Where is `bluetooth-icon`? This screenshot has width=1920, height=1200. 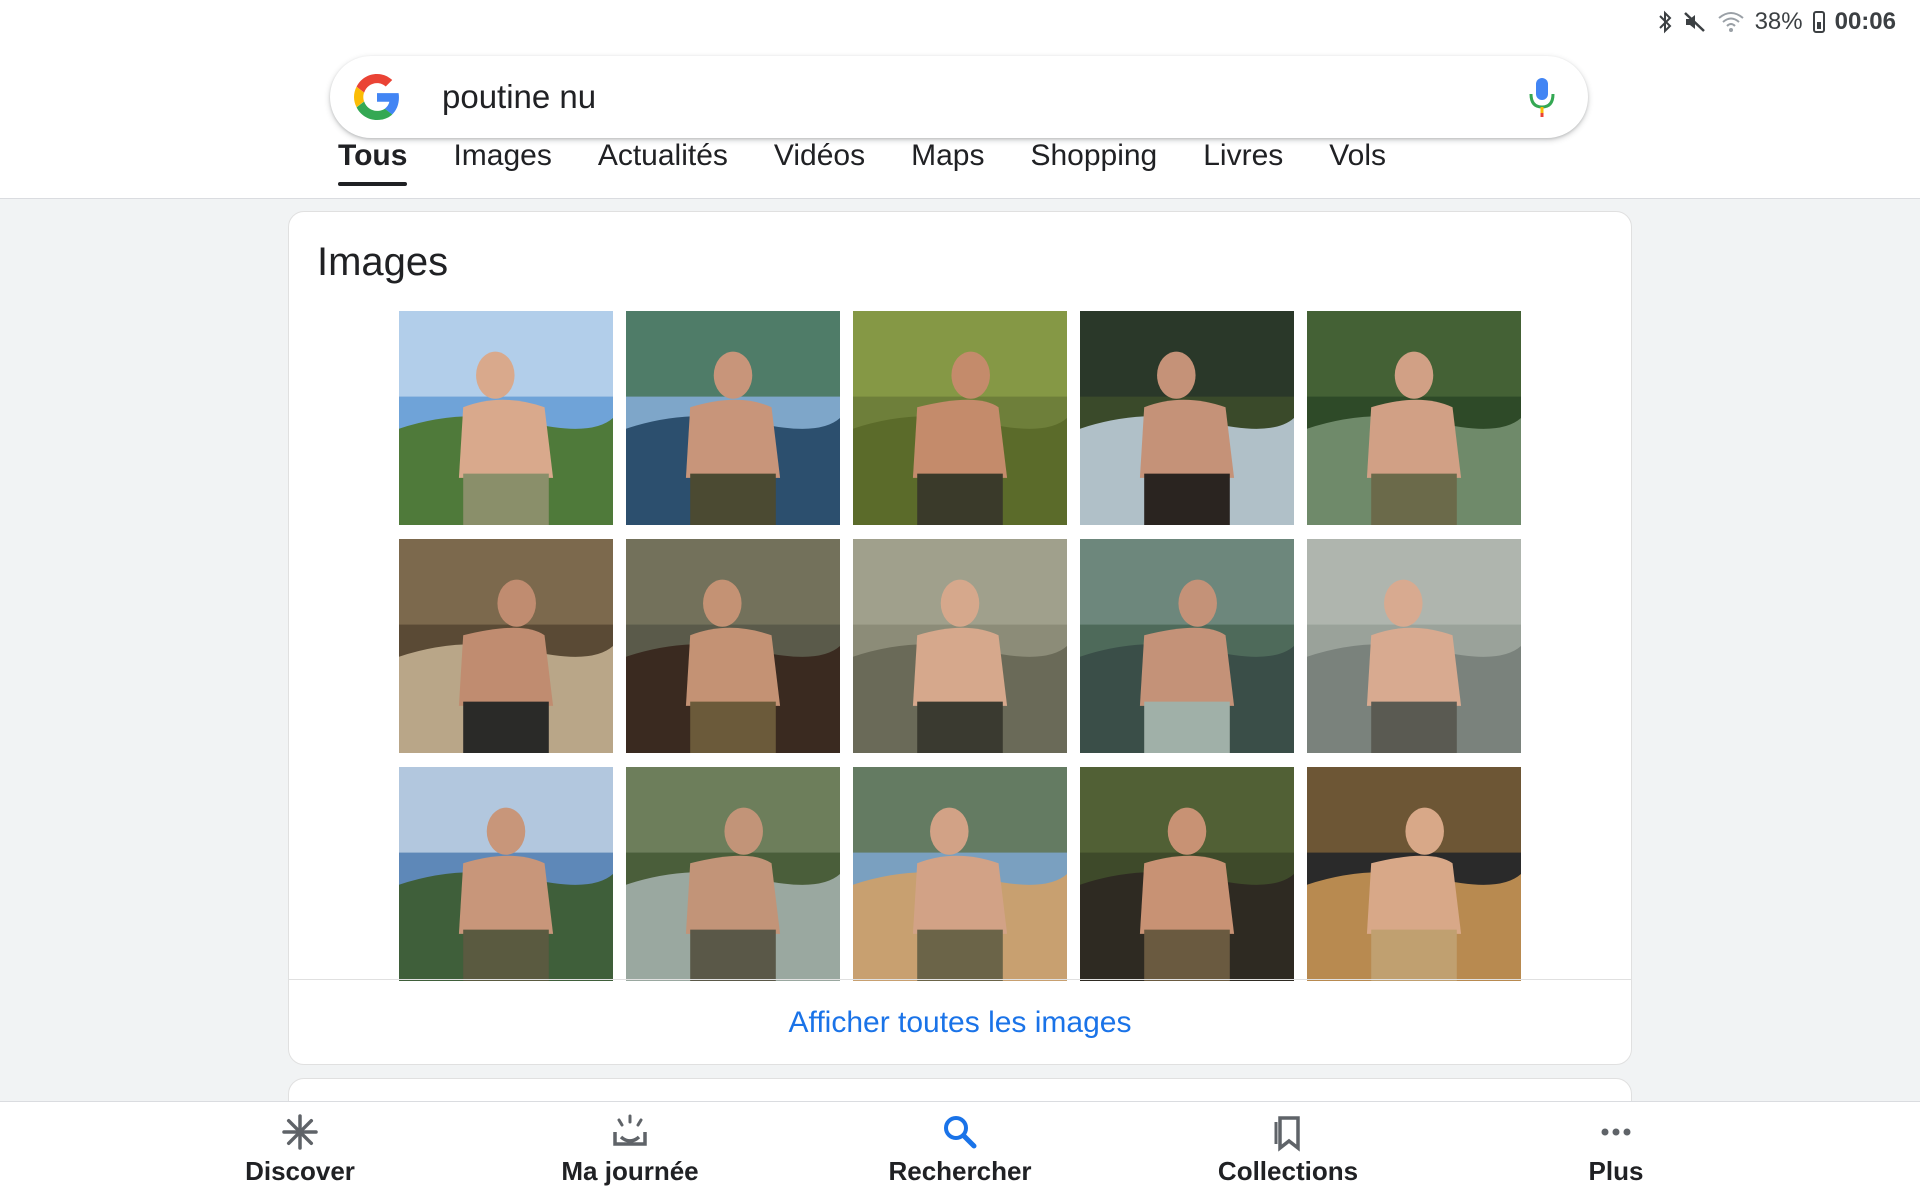 bluetooth-icon is located at coordinates (1665, 22).